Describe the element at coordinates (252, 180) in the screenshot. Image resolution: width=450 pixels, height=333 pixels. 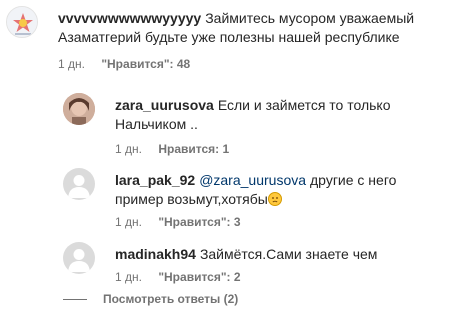
I see `reply-mention-link: @zara_uurusova` at that location.